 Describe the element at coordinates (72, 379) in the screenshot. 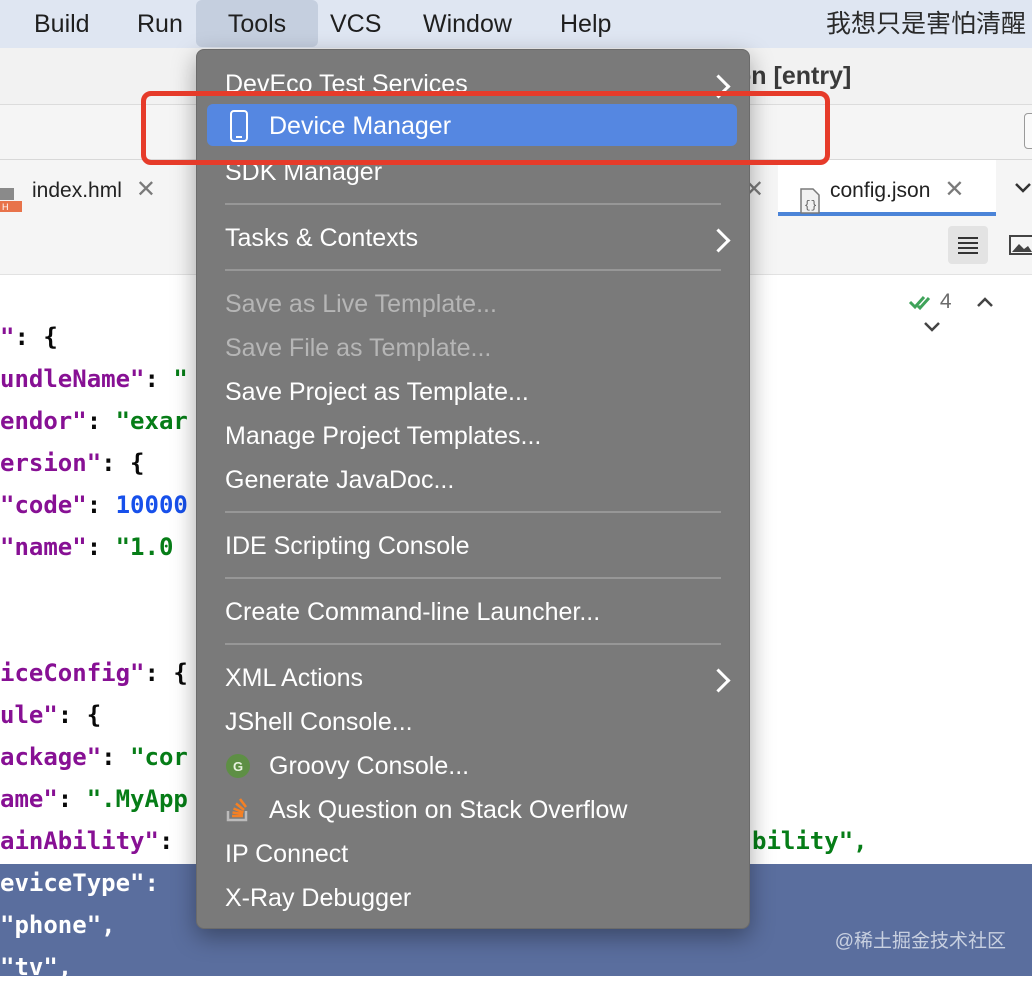

I see `code-token: undleName"` at that location.